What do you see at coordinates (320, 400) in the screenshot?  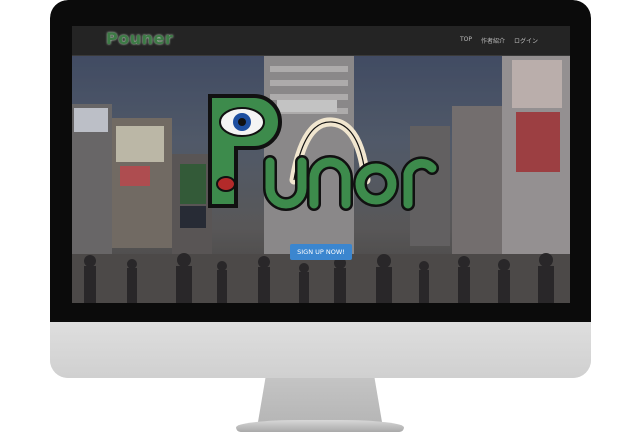 I see `monitor-stand` at bounding box center [320, 400].